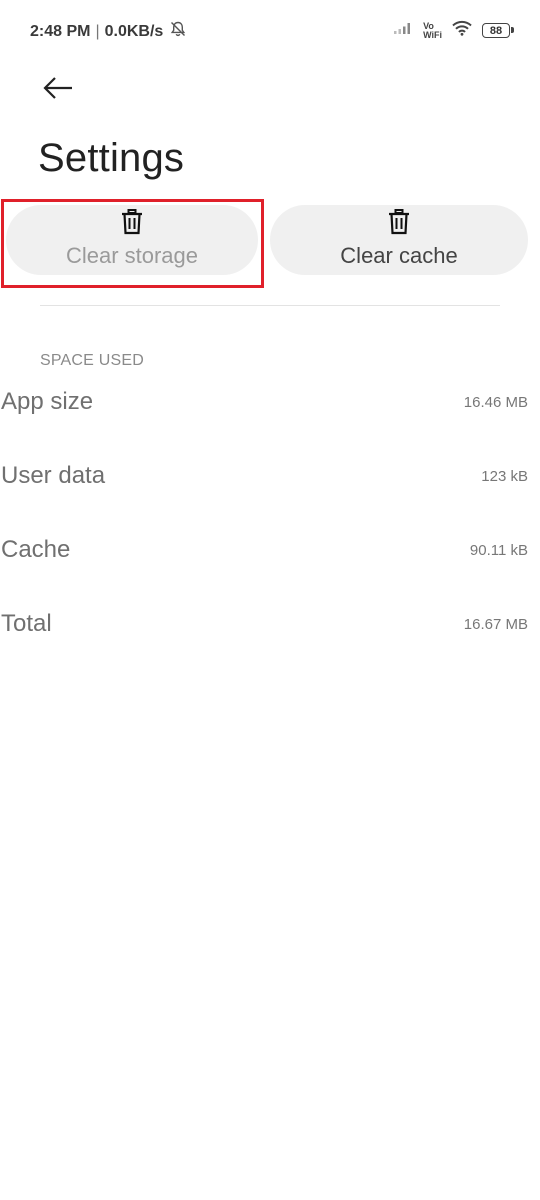 Image resolution: width=540 pixels, height=1200 pixels. Describe the element at coordinates (270, 556) in the screenshot. I see `row-cache: Cache 90.11 kB` at that location.